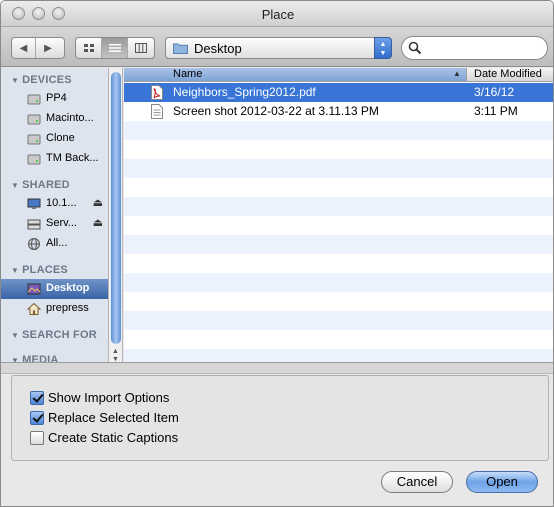 The height and width of the screenshot is (507, 554). I want to click on server-icon, so click(34, 224).